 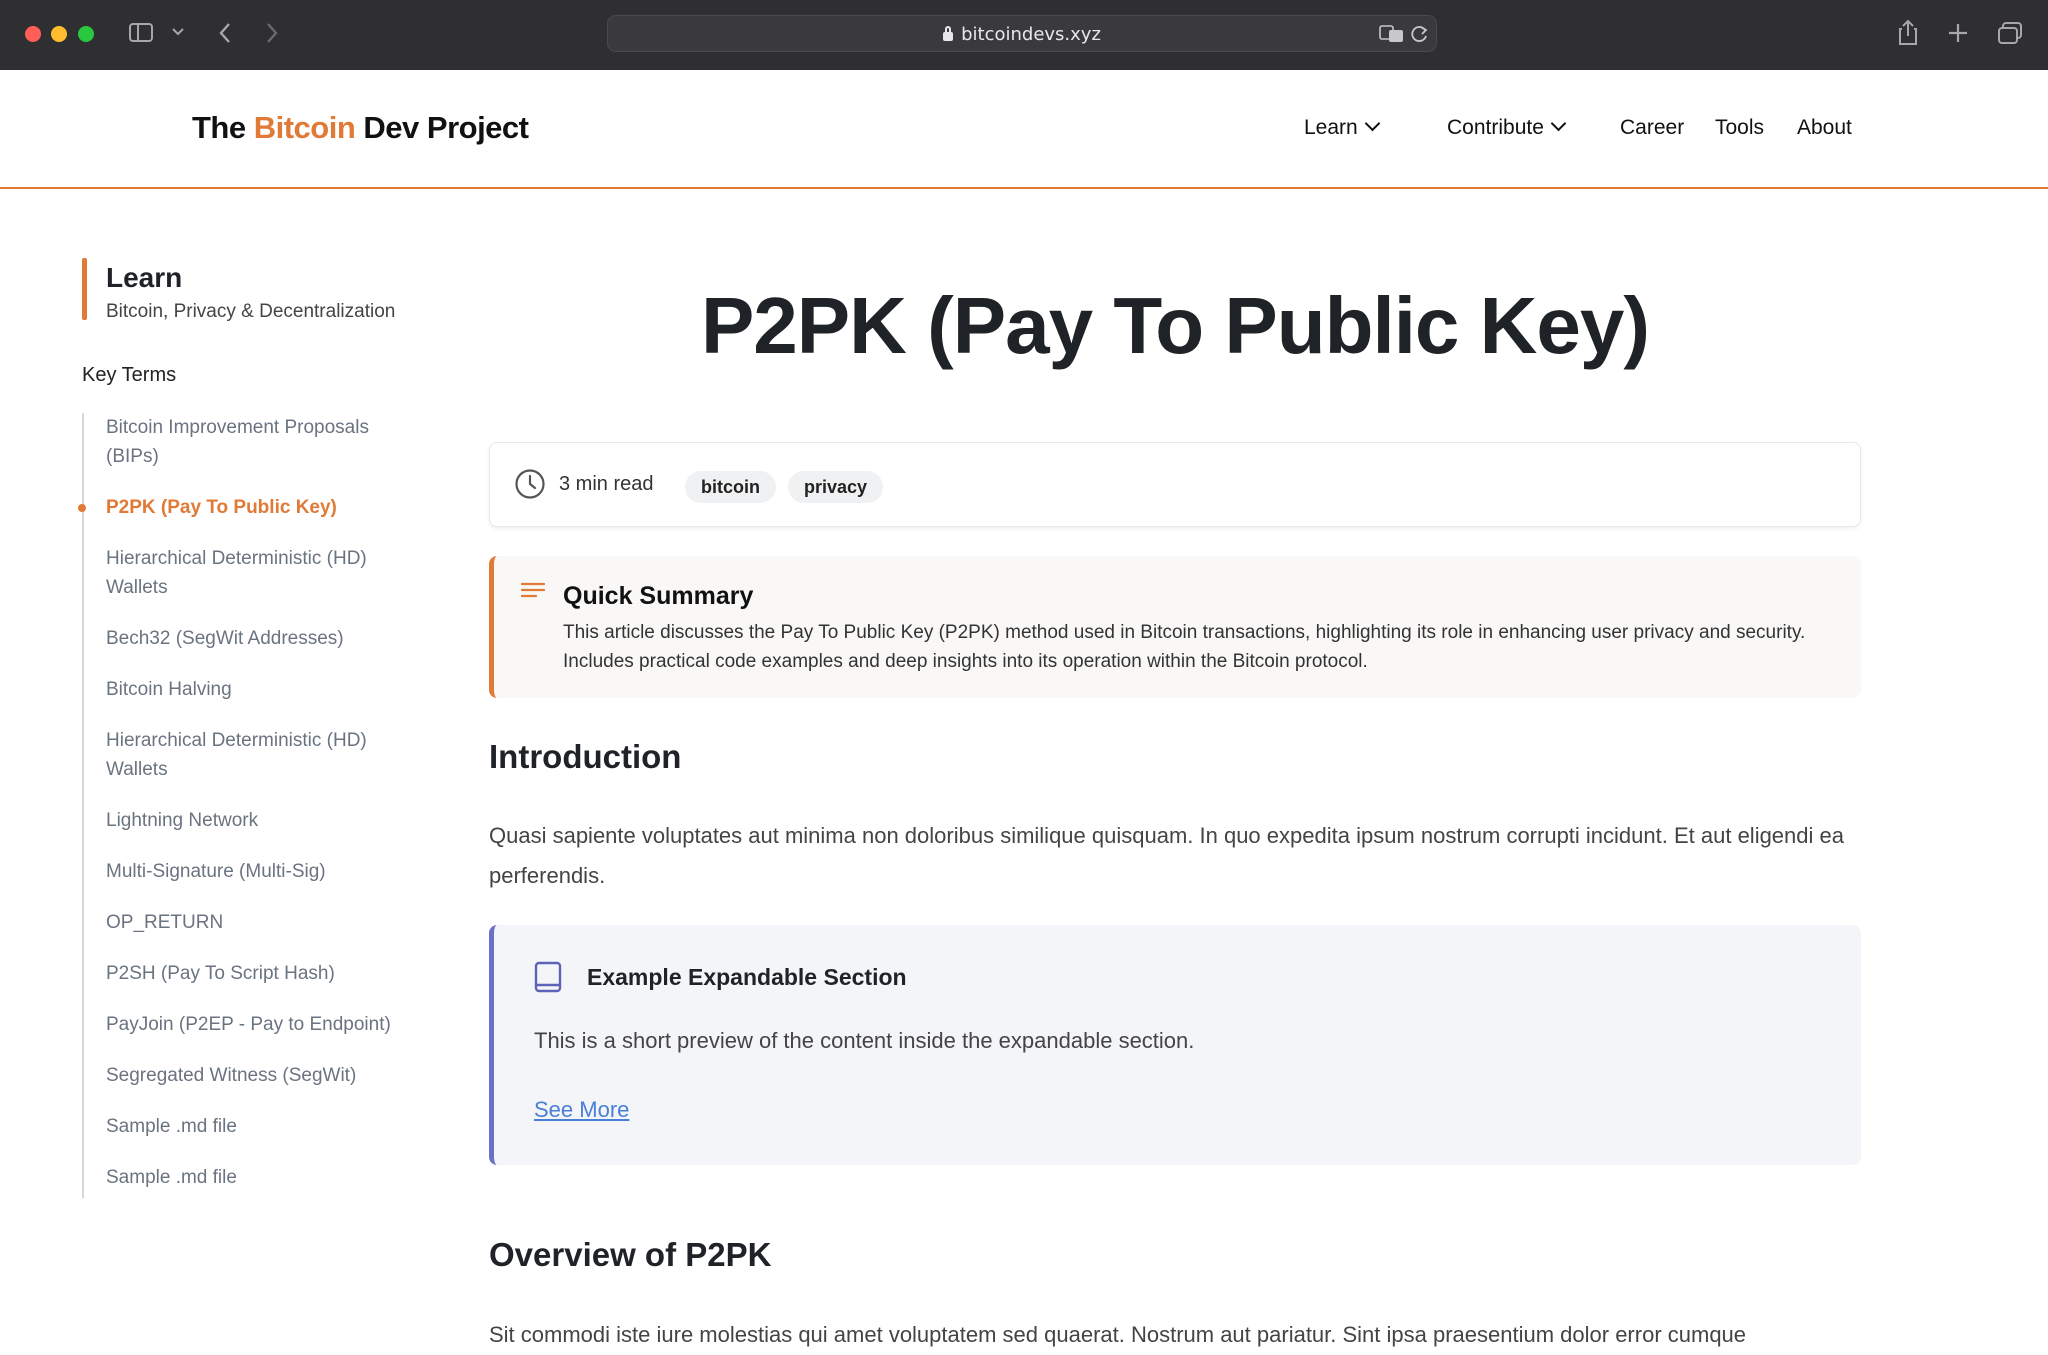 I want to click on browser-toolbar: bitcoindevs.xyz, so click(x=1024, y=35).